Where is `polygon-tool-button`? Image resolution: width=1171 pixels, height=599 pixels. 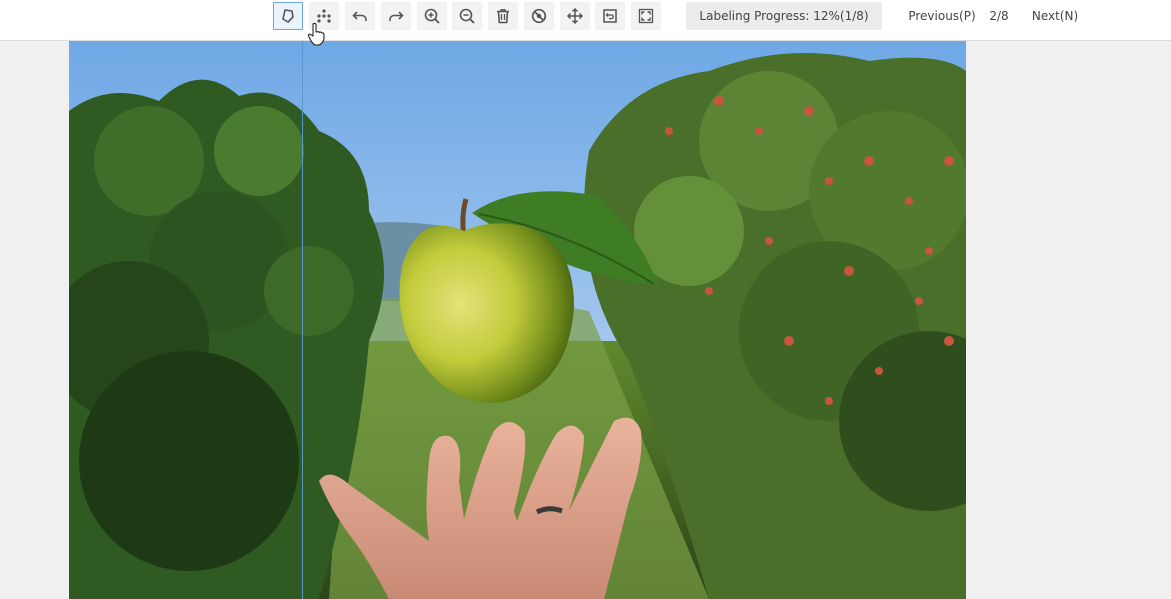
polygon-tool-button is located at coordinates (288, 16).